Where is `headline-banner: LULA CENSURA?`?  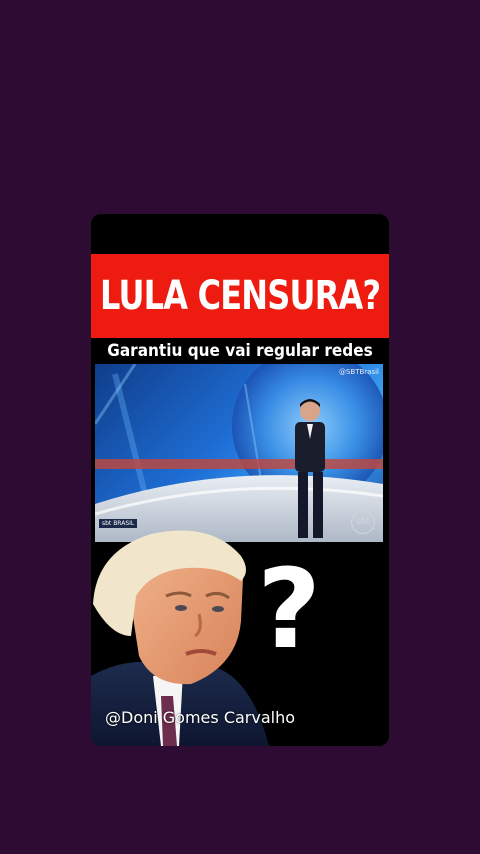
headline-banner: LULA CENSURA? is located at coordinates (240, 296).